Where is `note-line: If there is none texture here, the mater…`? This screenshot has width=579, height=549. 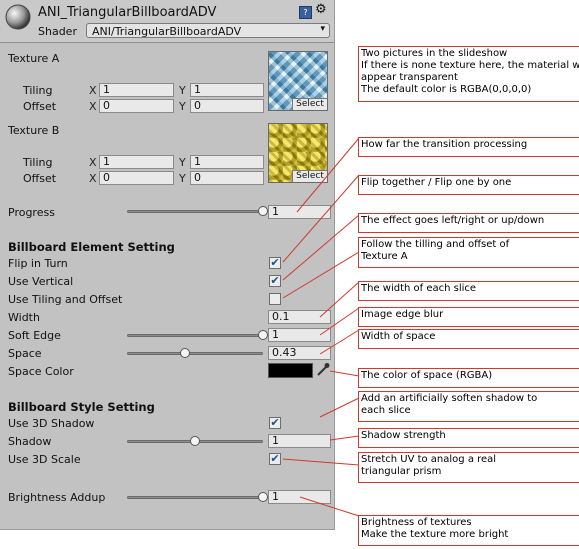
note-line: If there is none texture here, the mater… is located at coordinates (470, 65).